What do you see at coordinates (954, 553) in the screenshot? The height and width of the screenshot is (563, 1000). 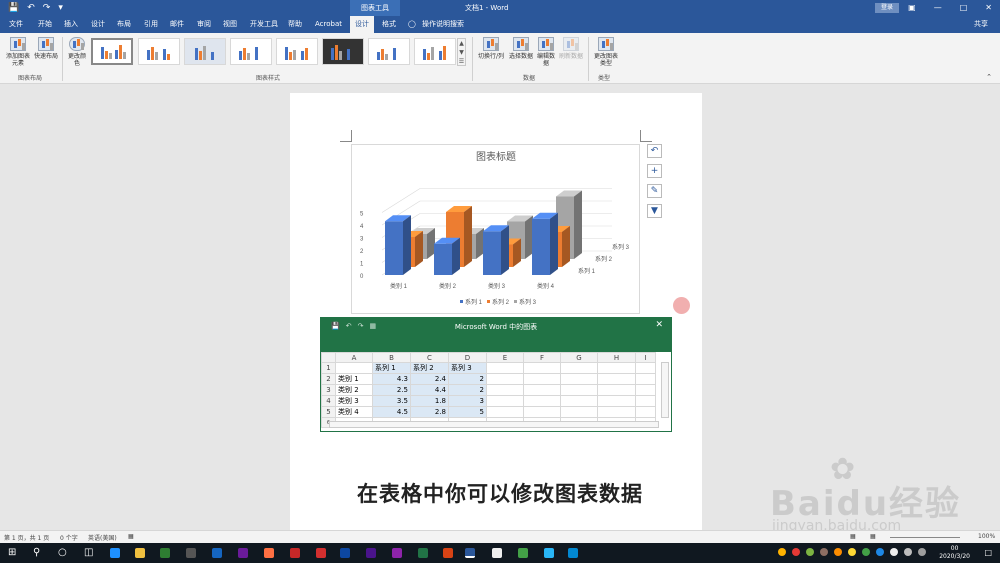 I see `clock: 00 2020/3/20` at bounding box center [954, 553].